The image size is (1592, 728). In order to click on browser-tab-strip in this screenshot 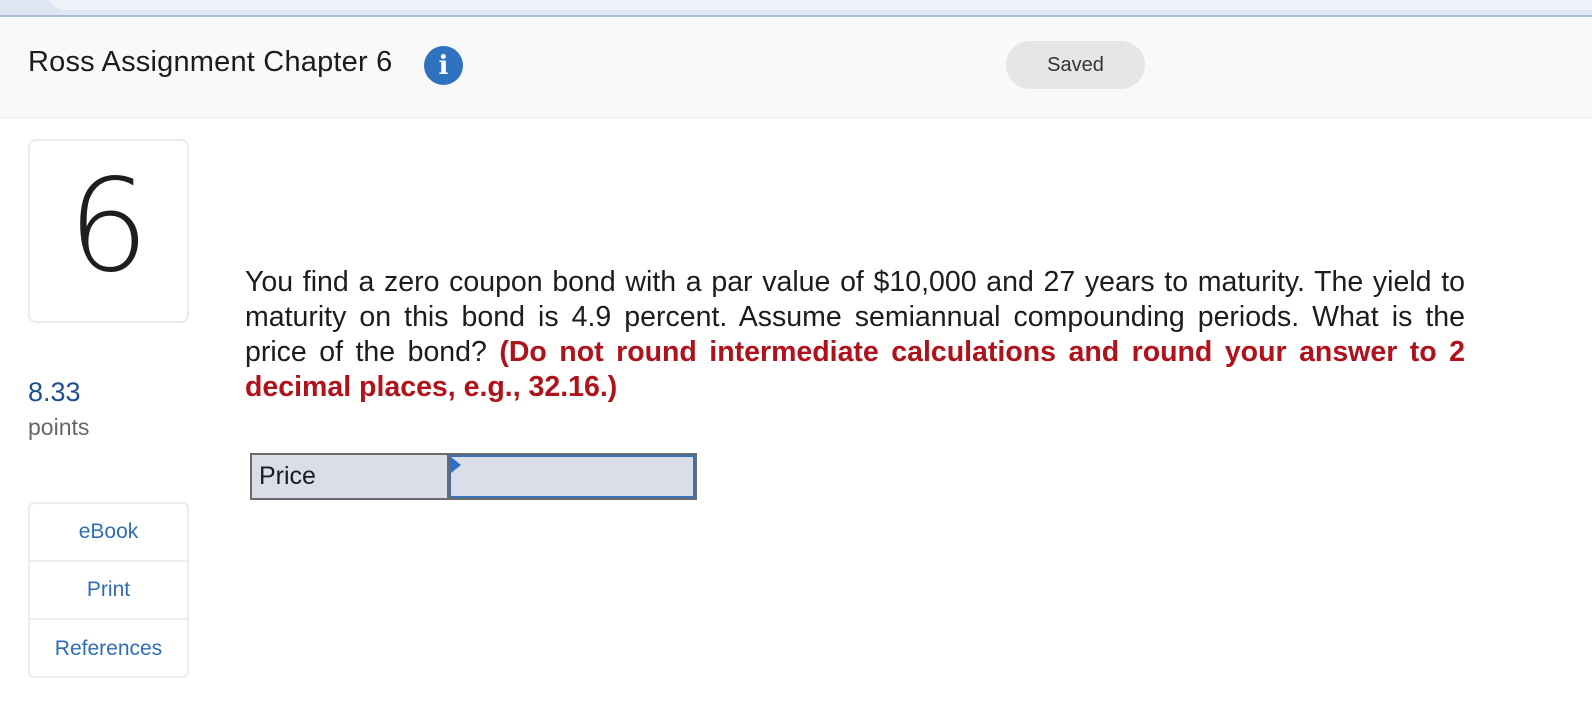, I will do `click(796, 9)`.